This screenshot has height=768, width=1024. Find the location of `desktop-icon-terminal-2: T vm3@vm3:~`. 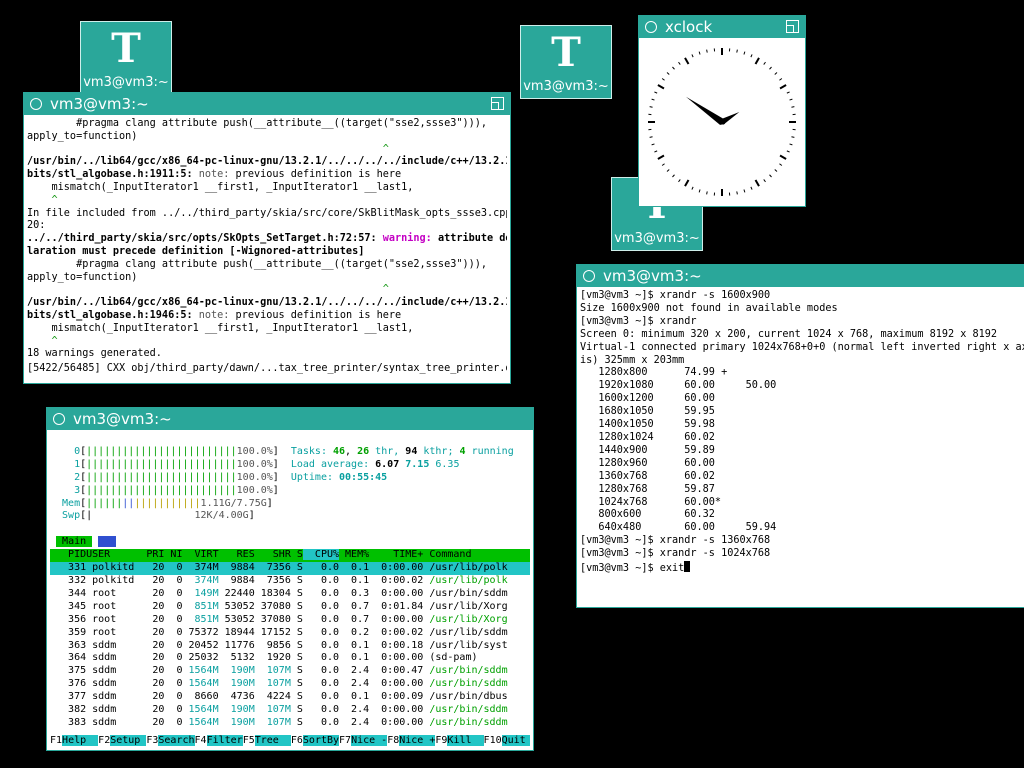

desktop-icon-terminal-2: T vm3@vm3:~ is located at coordinates (566, 62).